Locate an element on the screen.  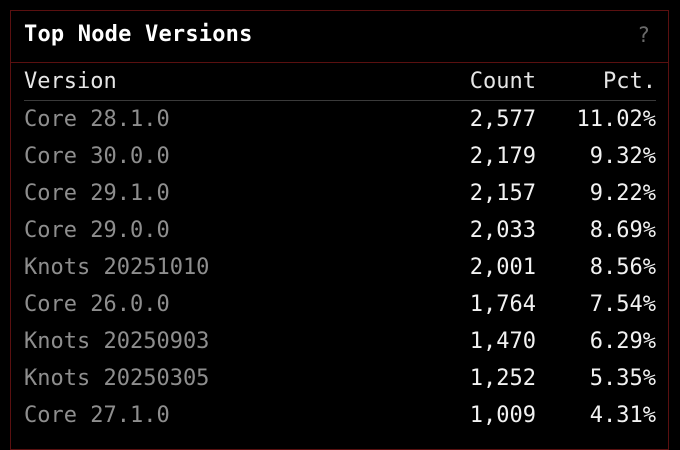
table-row: Core 29.0.0 2,033 8.69% is located at coordinates (340, 230).